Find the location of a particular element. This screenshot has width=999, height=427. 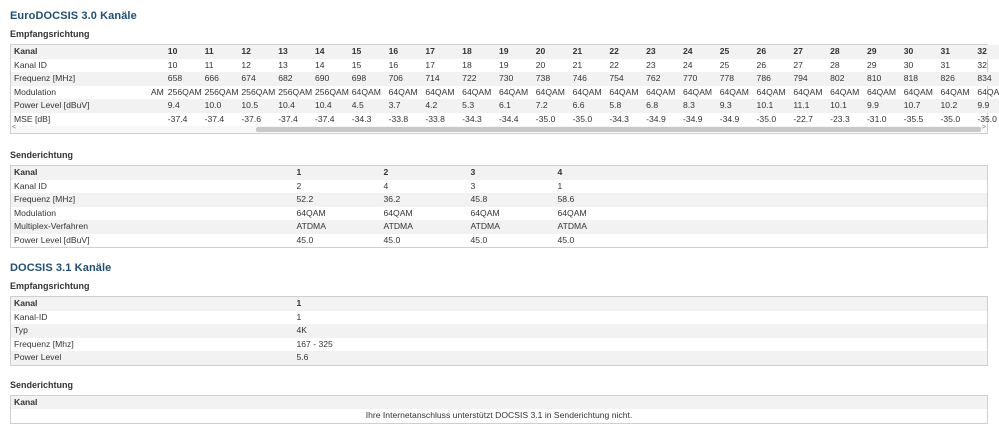

table-header-row: Kanal is located at coordinates (499, 402).